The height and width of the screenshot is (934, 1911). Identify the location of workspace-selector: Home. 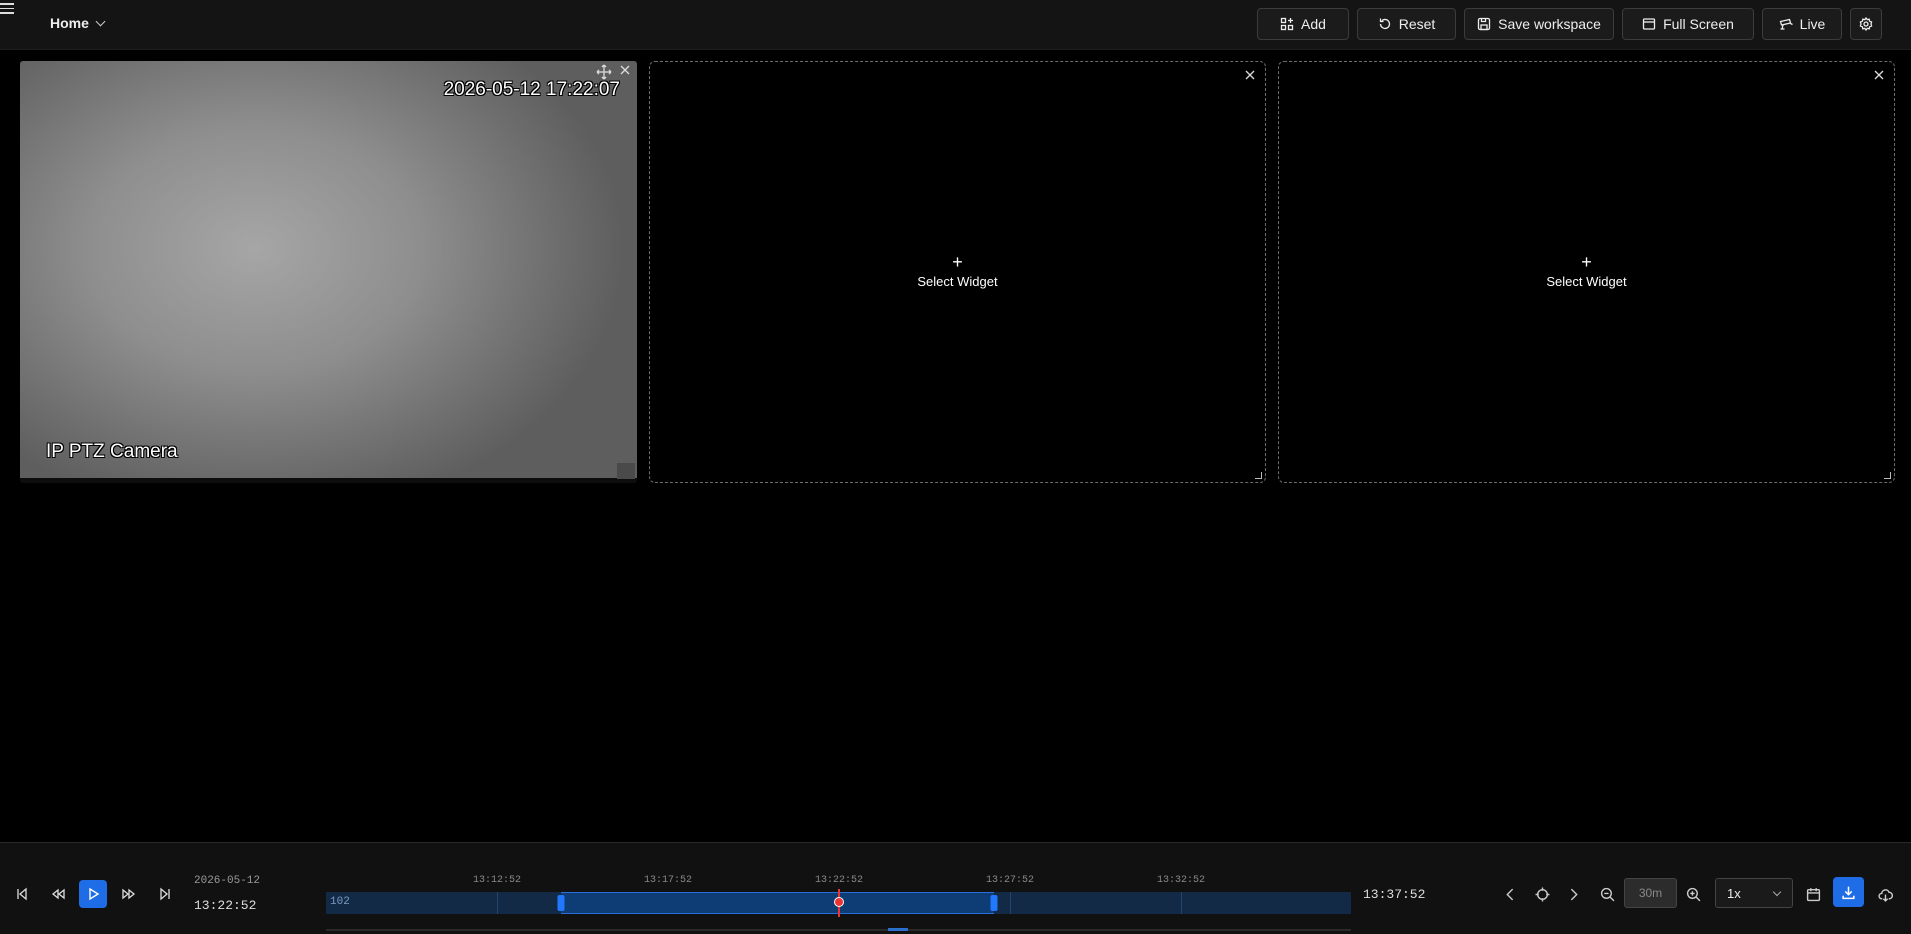
(78, 23).